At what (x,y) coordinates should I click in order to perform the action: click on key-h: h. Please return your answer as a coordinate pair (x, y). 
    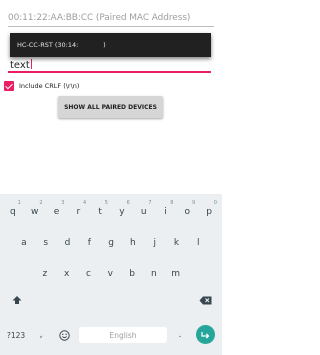
    Looking at the image, I should click on (133, 243).